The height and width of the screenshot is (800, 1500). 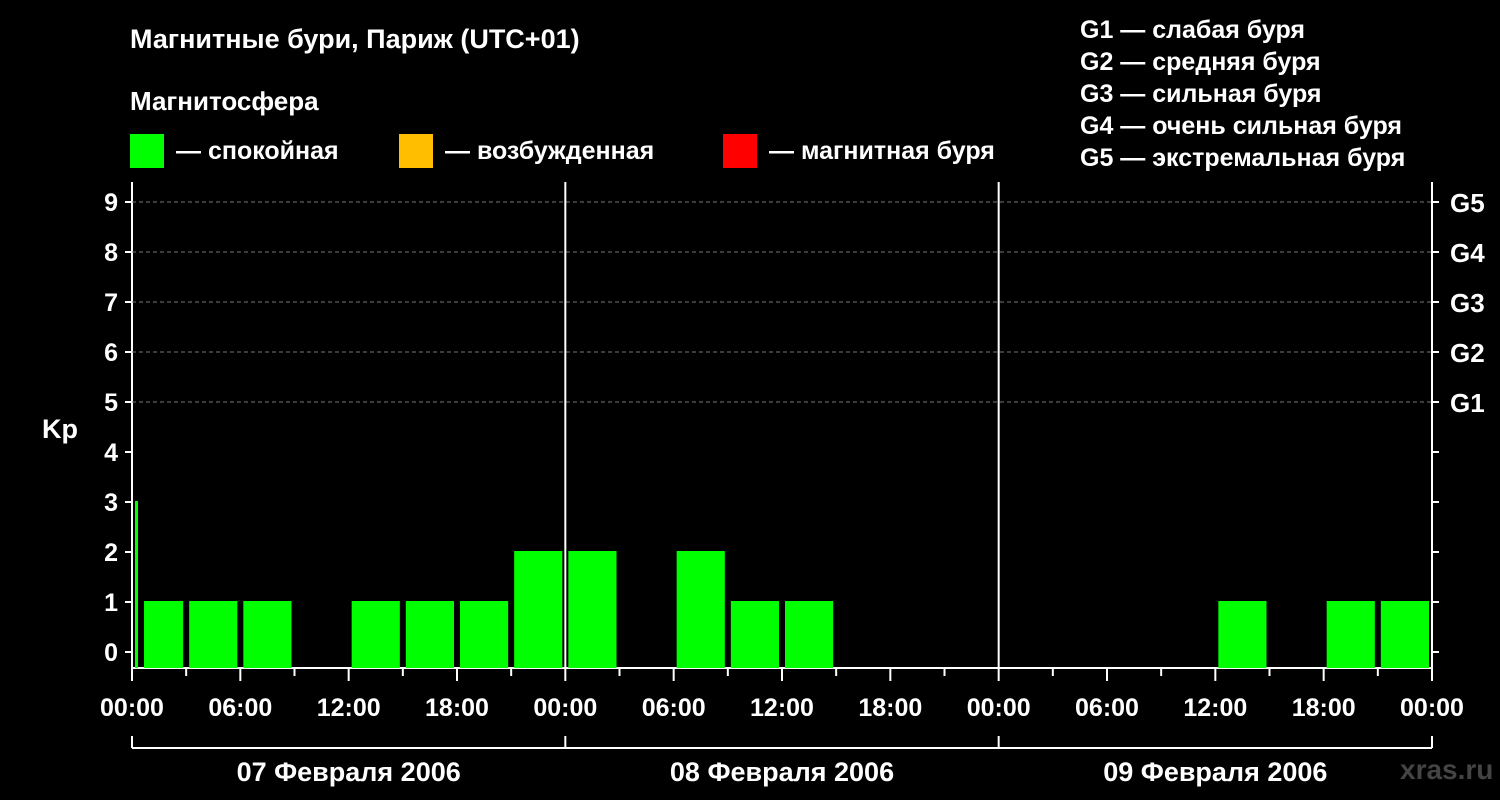 What do you see at coordinates (111, 303) in the screenshot?
I see `y-tick-label: 7` at bounding box center [111, 303].